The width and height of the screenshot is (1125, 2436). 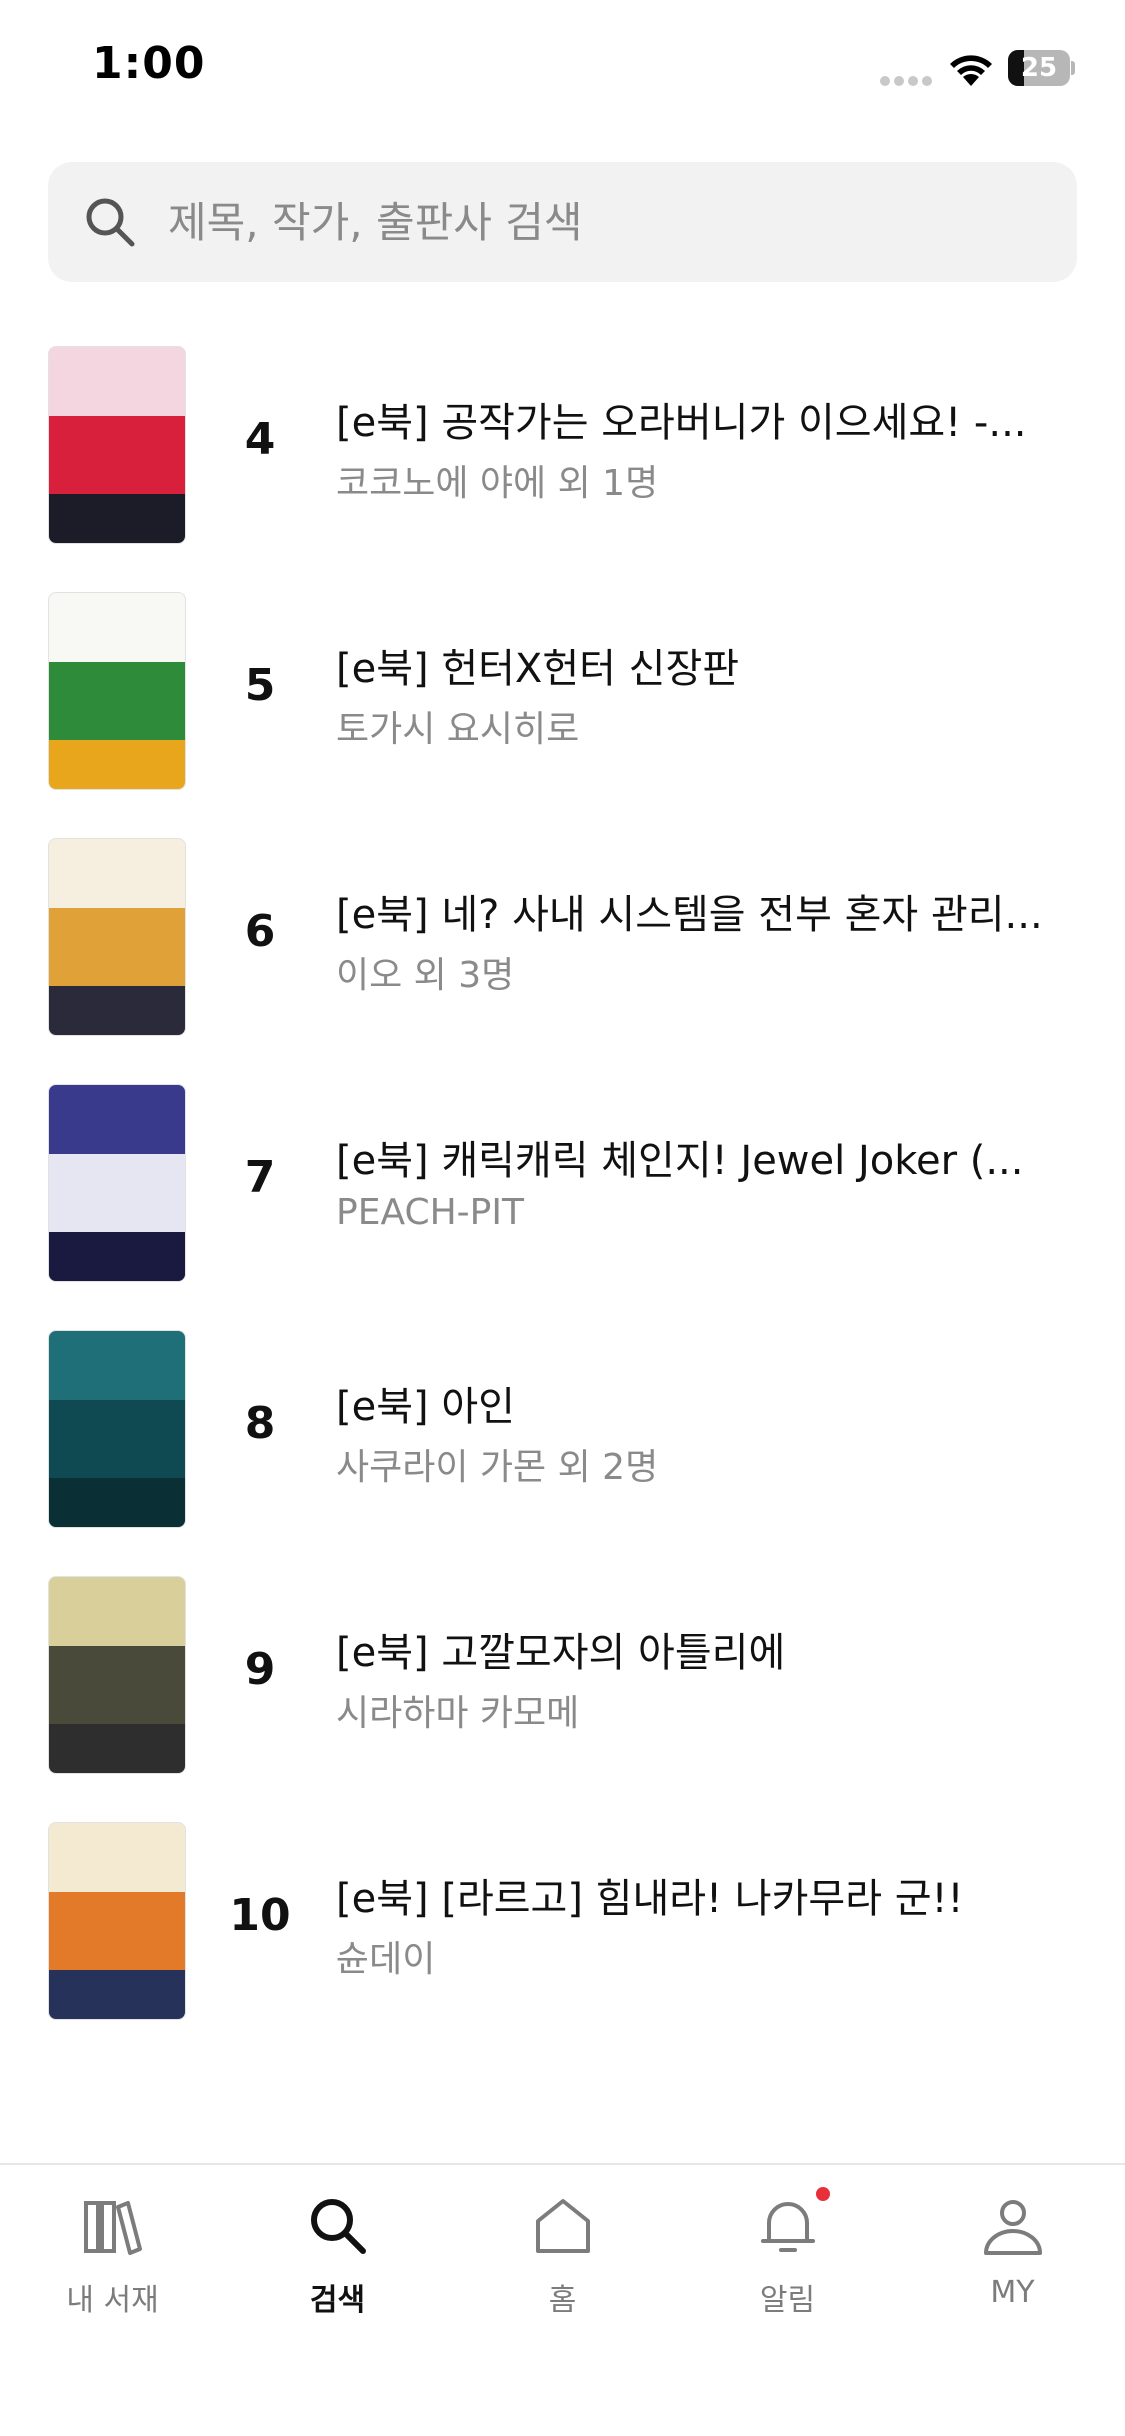 What do you see at coordinates (337, 2265) in the screenshot?
I see `tab-search: 검색` at bounding box center [337, 2265].